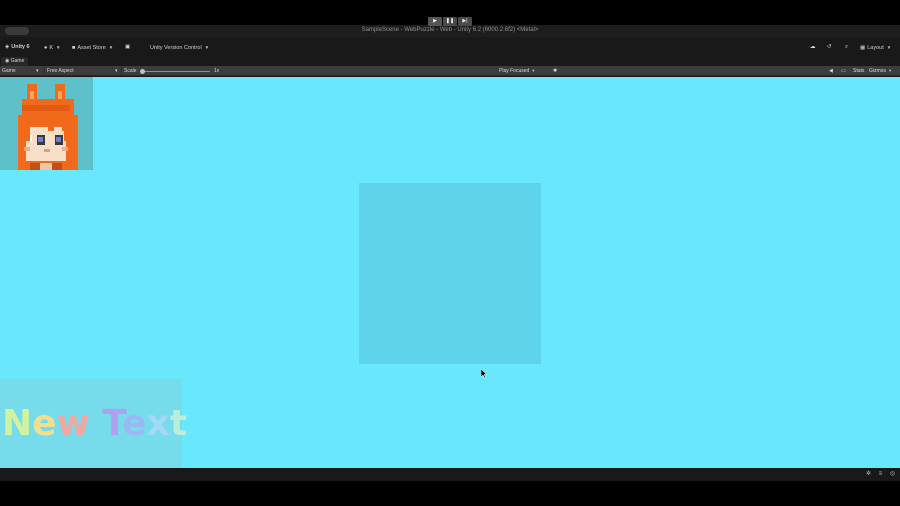 This screenshot has height=506, width=900. What do you see at coordinates (9, 71) in the screenshot?
I see `display-select: Game` at bounding box center [9, 71].